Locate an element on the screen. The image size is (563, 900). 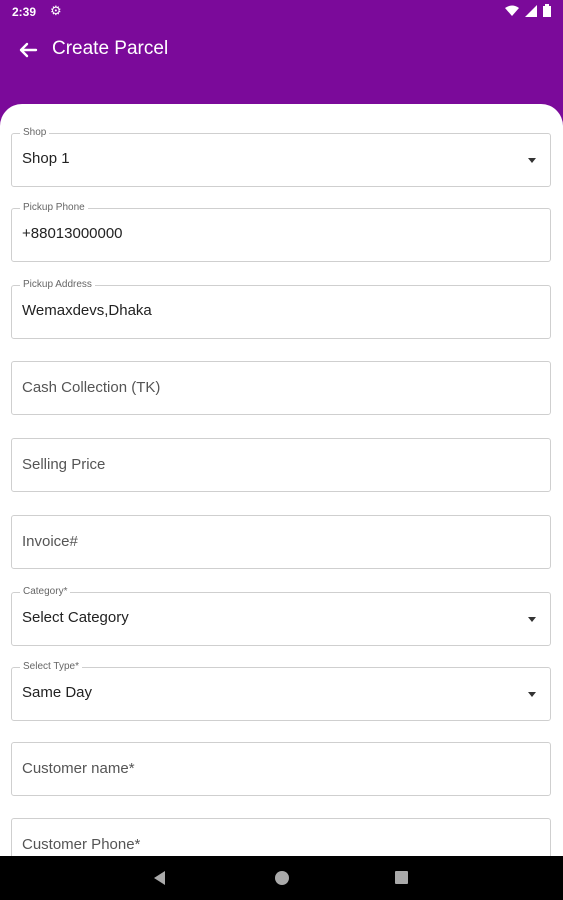
back-arrow-icon is located at coordinates (28, 50).